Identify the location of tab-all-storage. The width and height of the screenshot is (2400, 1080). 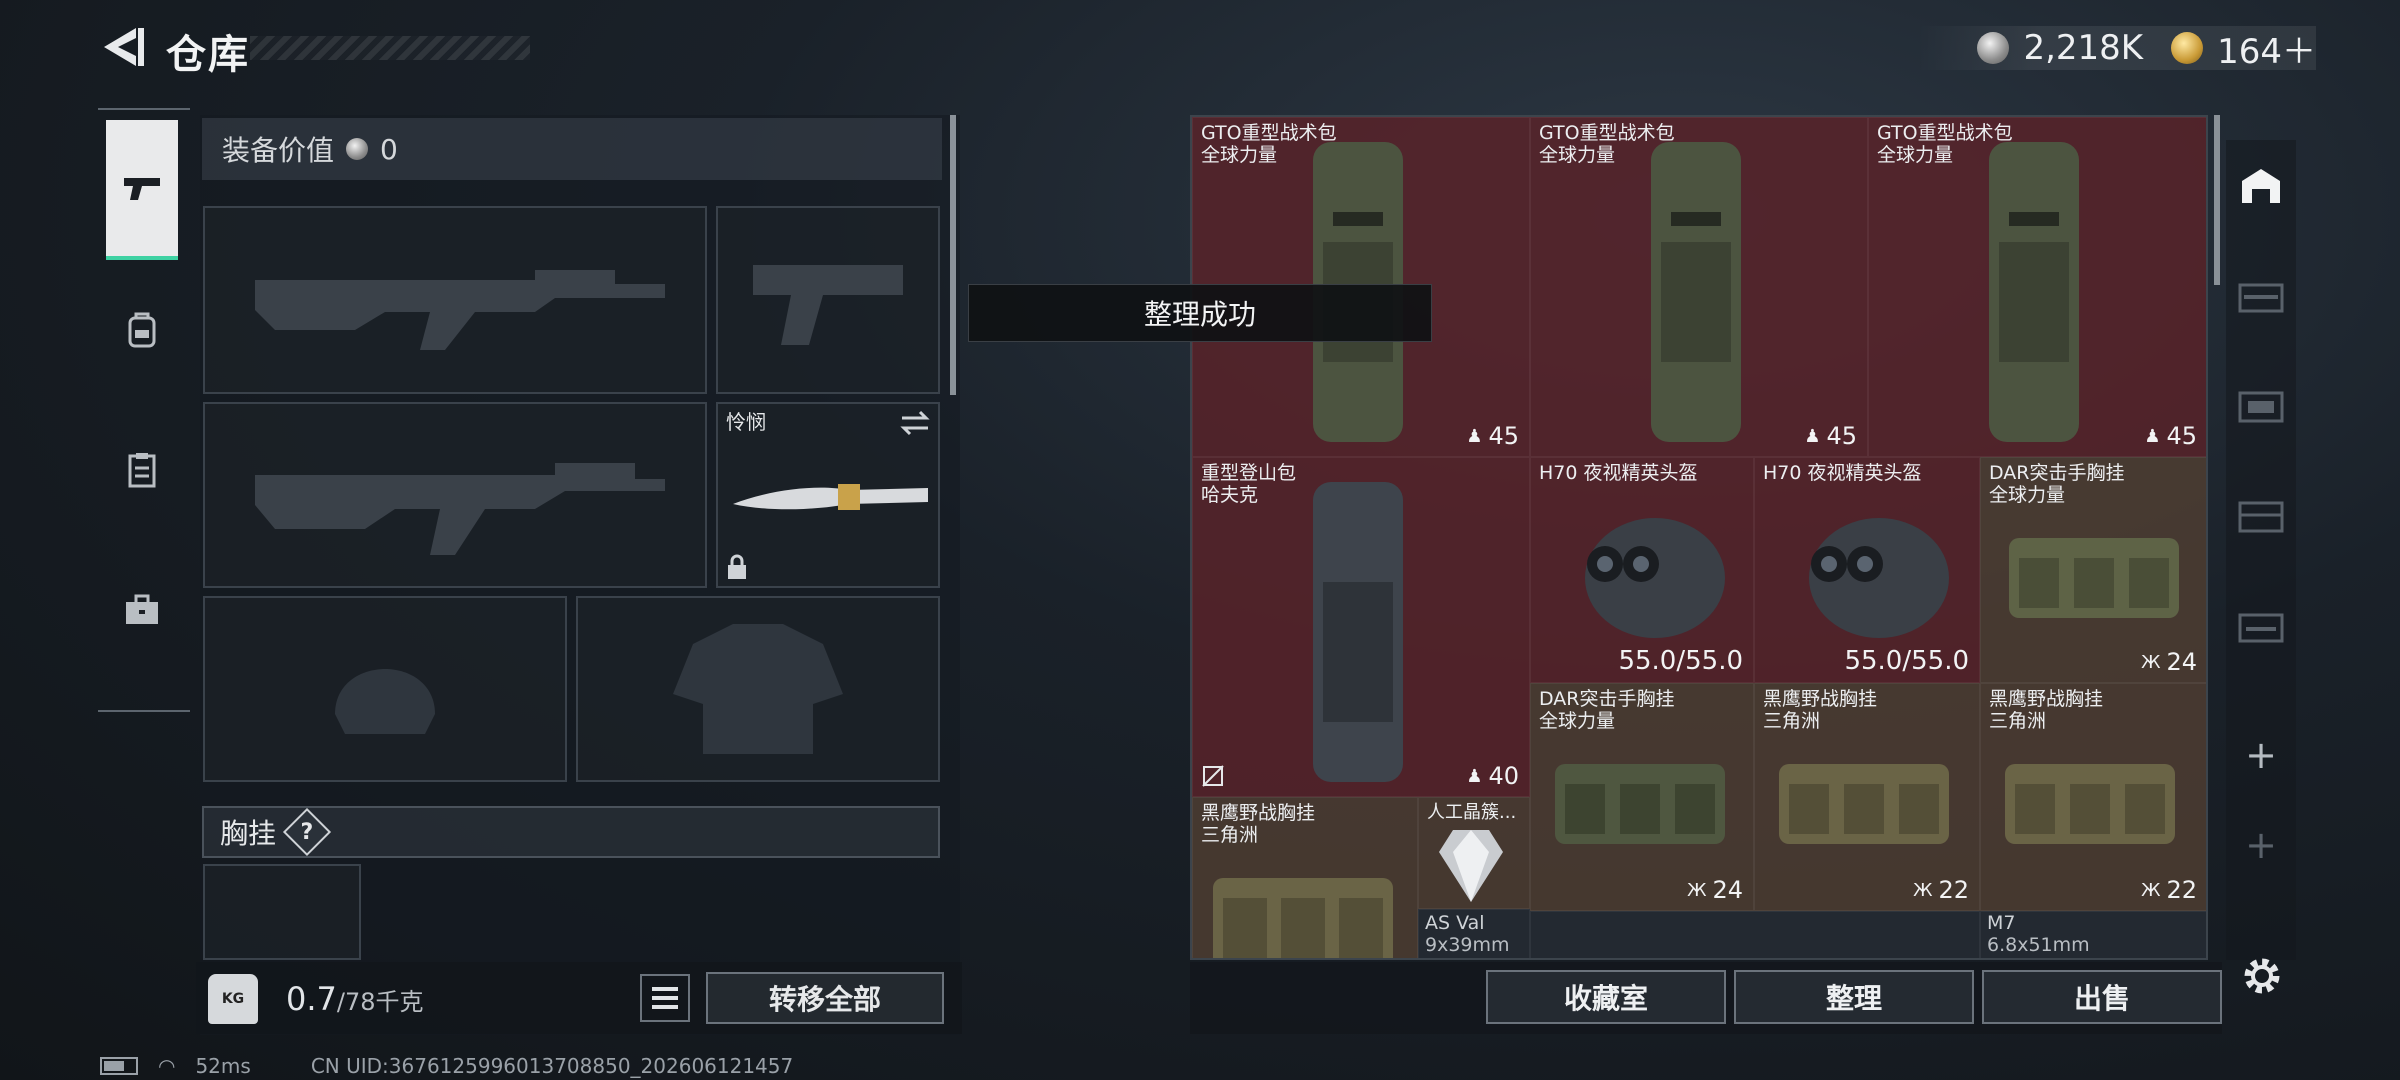
(2261, 185).